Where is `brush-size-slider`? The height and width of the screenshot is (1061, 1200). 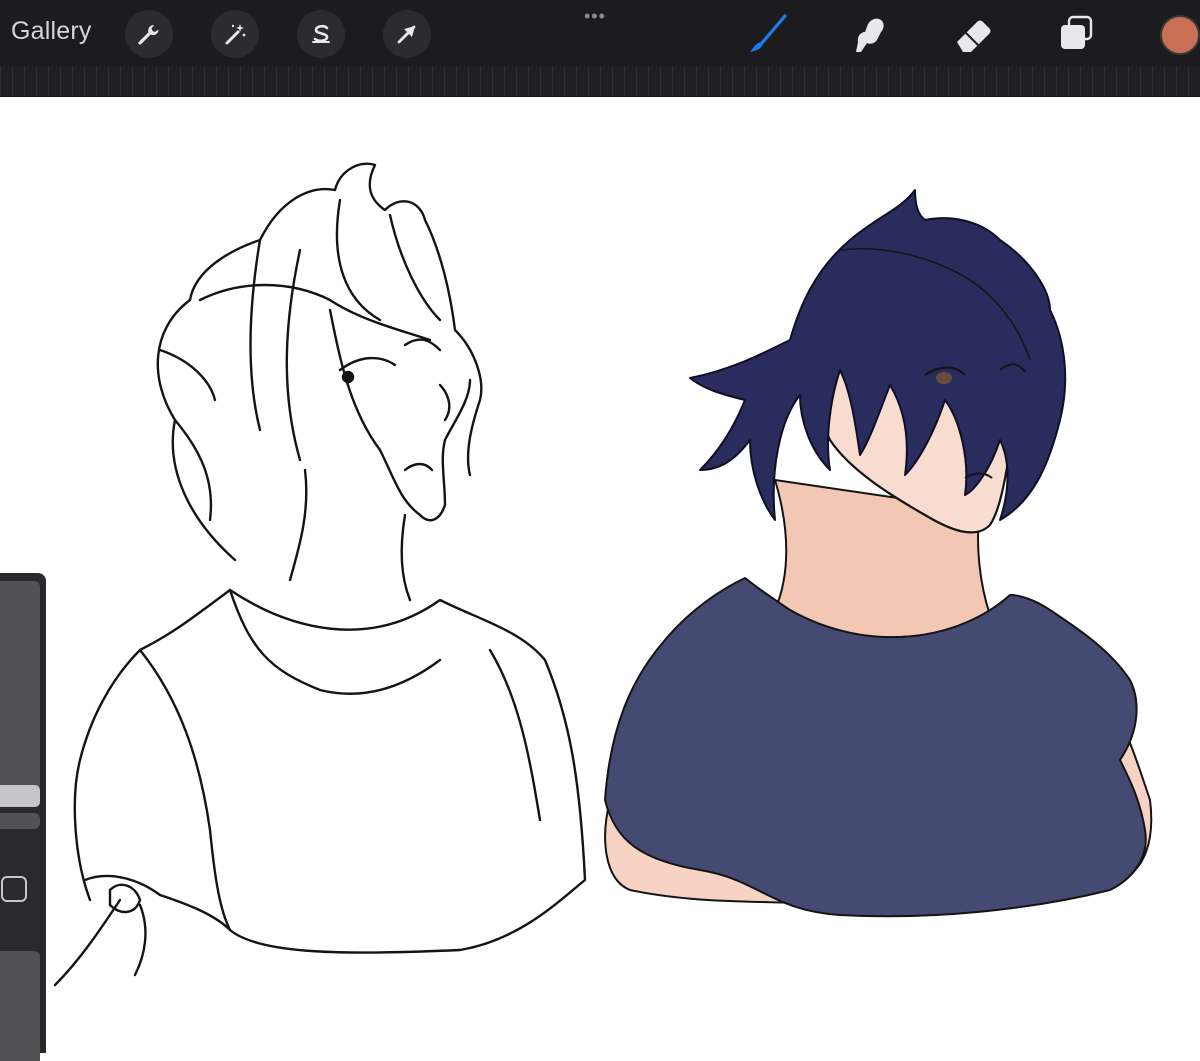 brush-size-slider is located at coordinates (20, 686).